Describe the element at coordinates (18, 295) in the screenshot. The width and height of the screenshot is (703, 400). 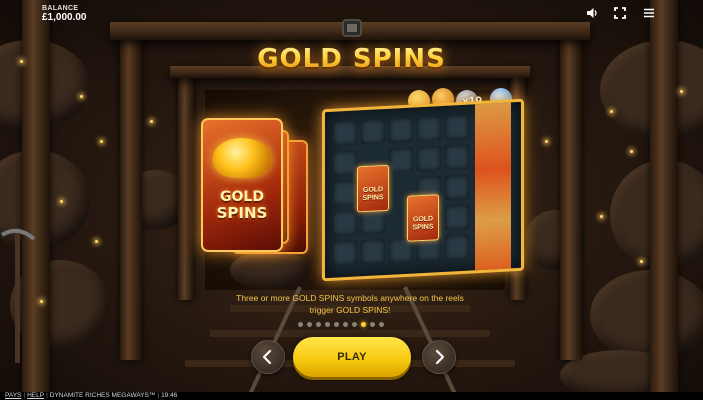
I see `pickaxe-decoration-icon` at that location.